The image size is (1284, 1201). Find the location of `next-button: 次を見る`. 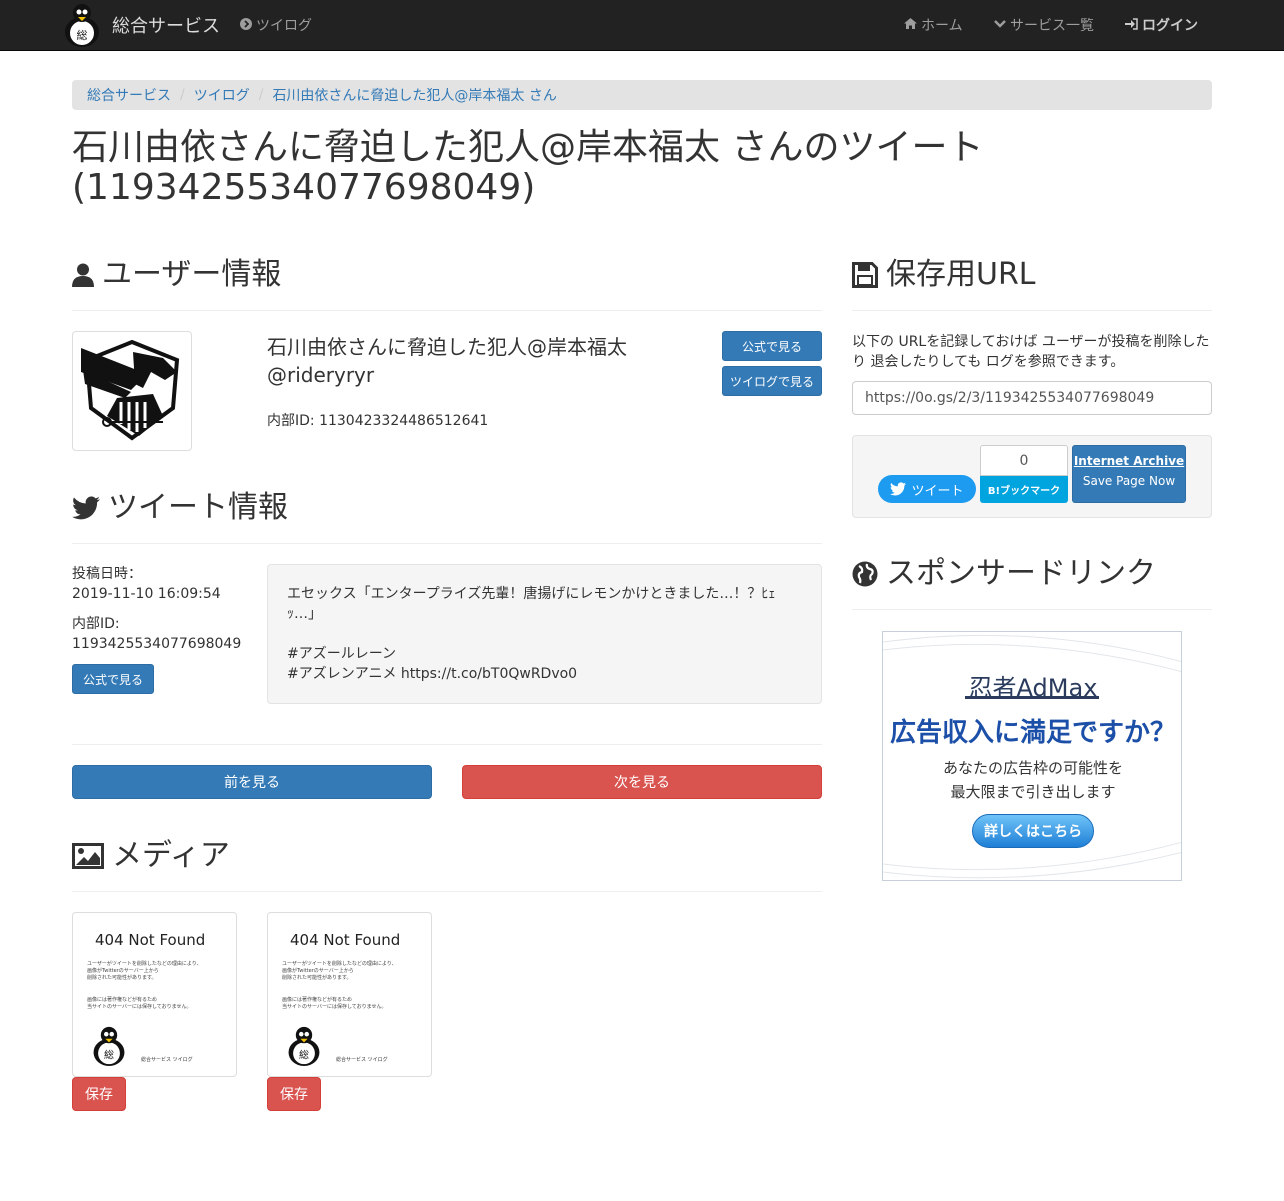

next-button: 次を見る is located at coordinates (642, 782).